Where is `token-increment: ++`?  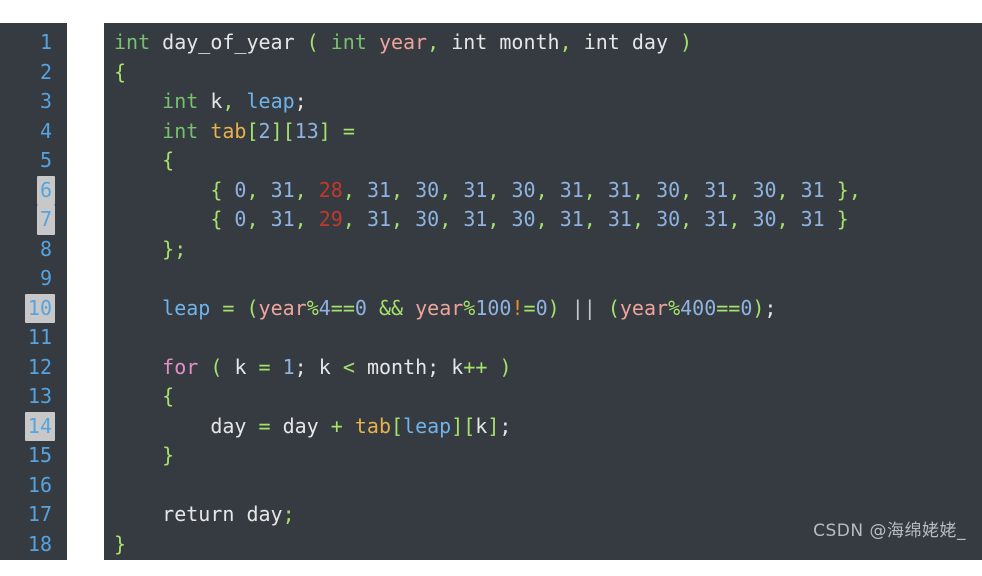
token-increment: ++ is located at coordinates (475, 366).